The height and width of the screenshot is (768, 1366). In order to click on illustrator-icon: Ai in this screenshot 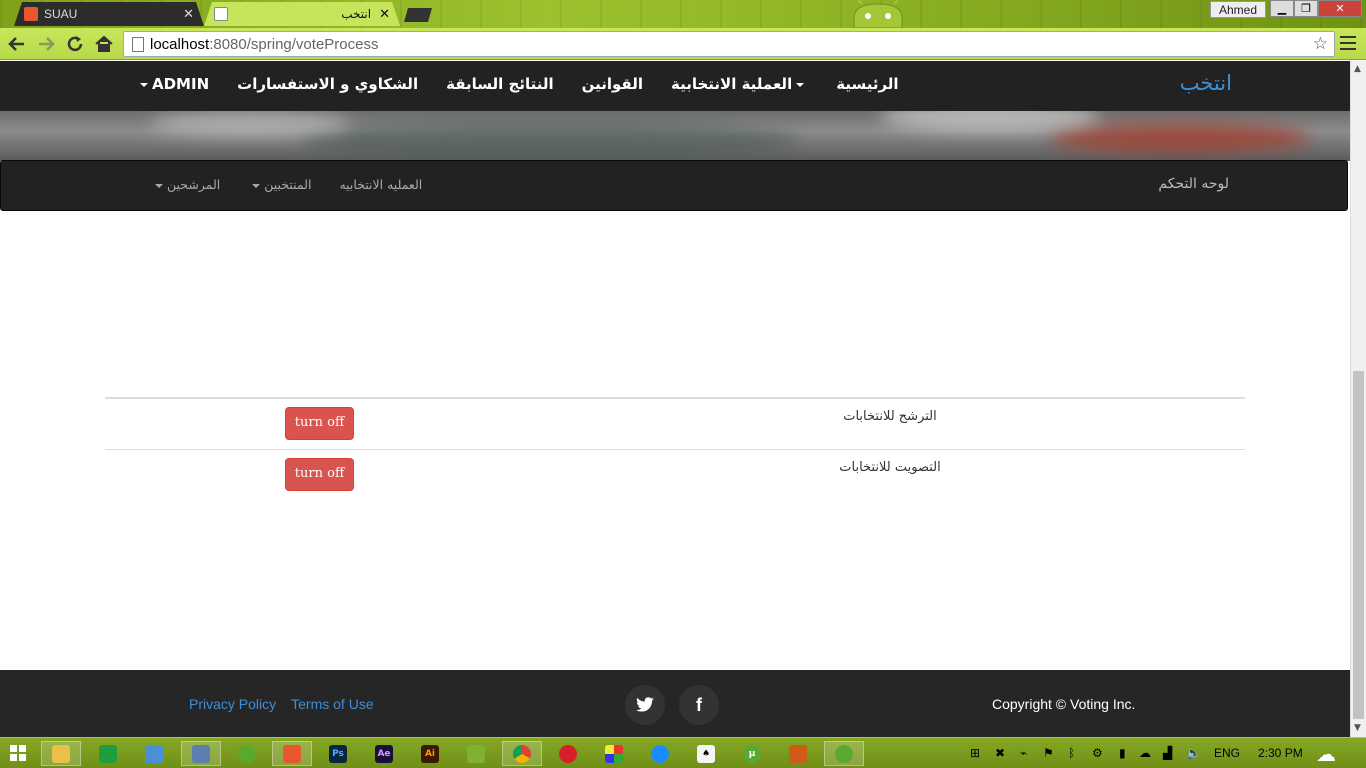, I will do `click(430, 753)`.